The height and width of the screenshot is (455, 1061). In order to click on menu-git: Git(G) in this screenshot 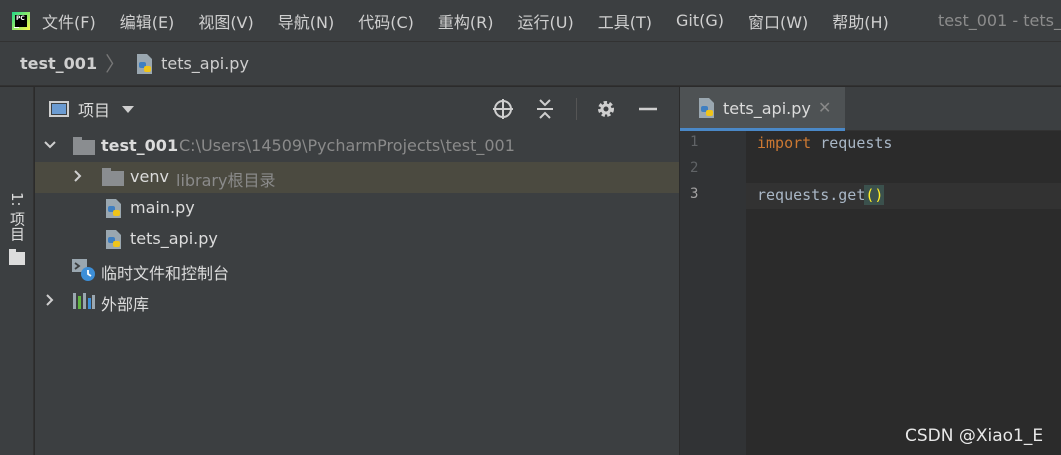, I will do `click(700, 20)`.